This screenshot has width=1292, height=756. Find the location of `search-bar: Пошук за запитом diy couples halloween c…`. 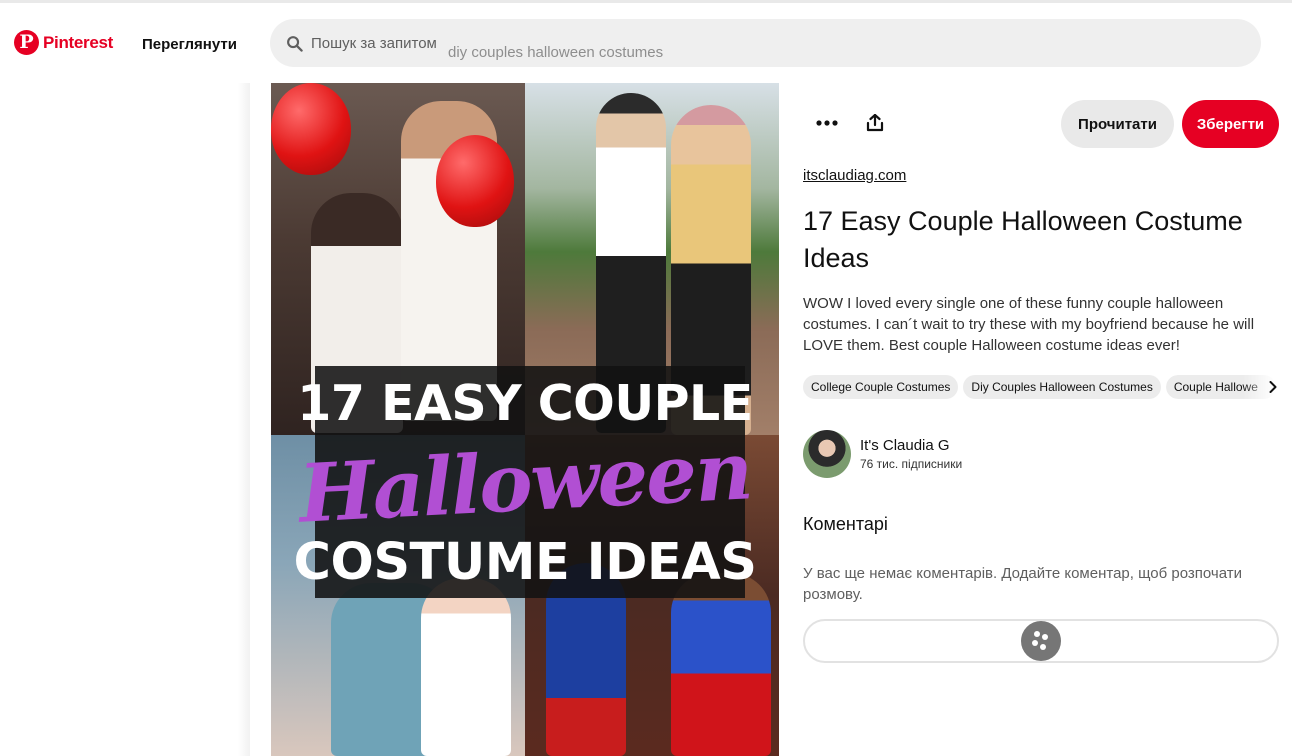

search-bar: Пошук за запитом diy couples halloween c… is located at coordinates (765, 43).